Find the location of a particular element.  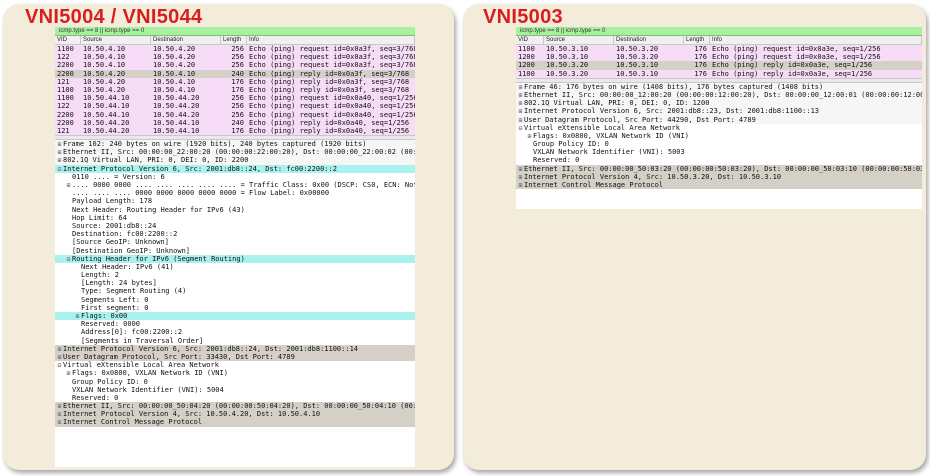

cell-info: Echo (ping) reply id=0x0a3f, seq=3/768 is located at coordinates (329, 89).